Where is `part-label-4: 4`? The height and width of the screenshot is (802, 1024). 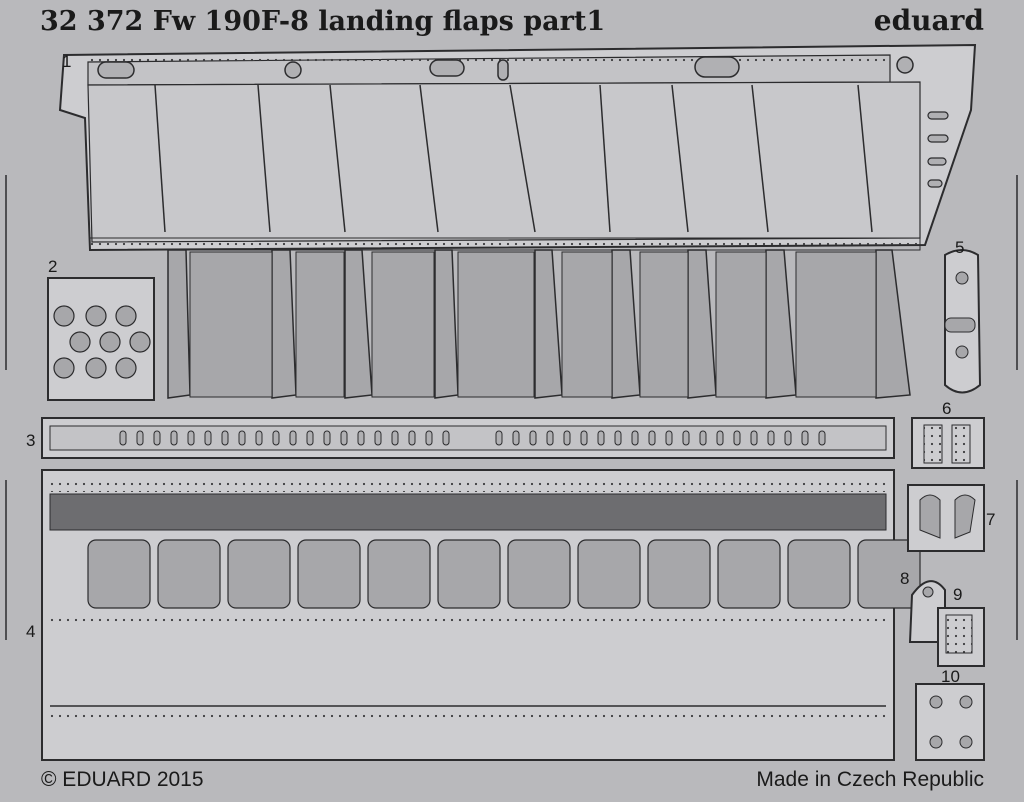 part-label-4: 4 is located at coordinates (31, 631).